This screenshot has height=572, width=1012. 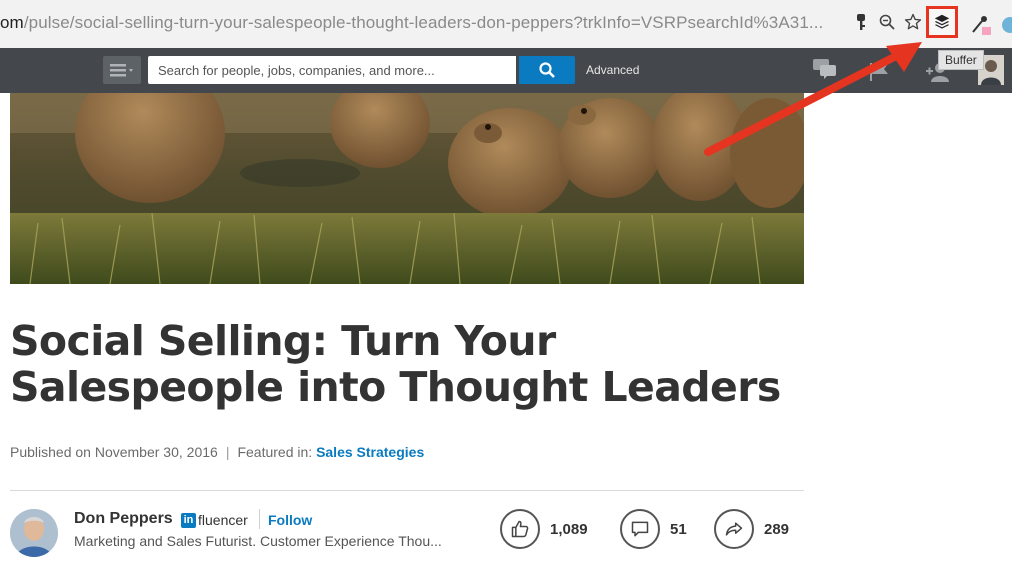 I want to click on search-icon, so click(x=547, y=70).